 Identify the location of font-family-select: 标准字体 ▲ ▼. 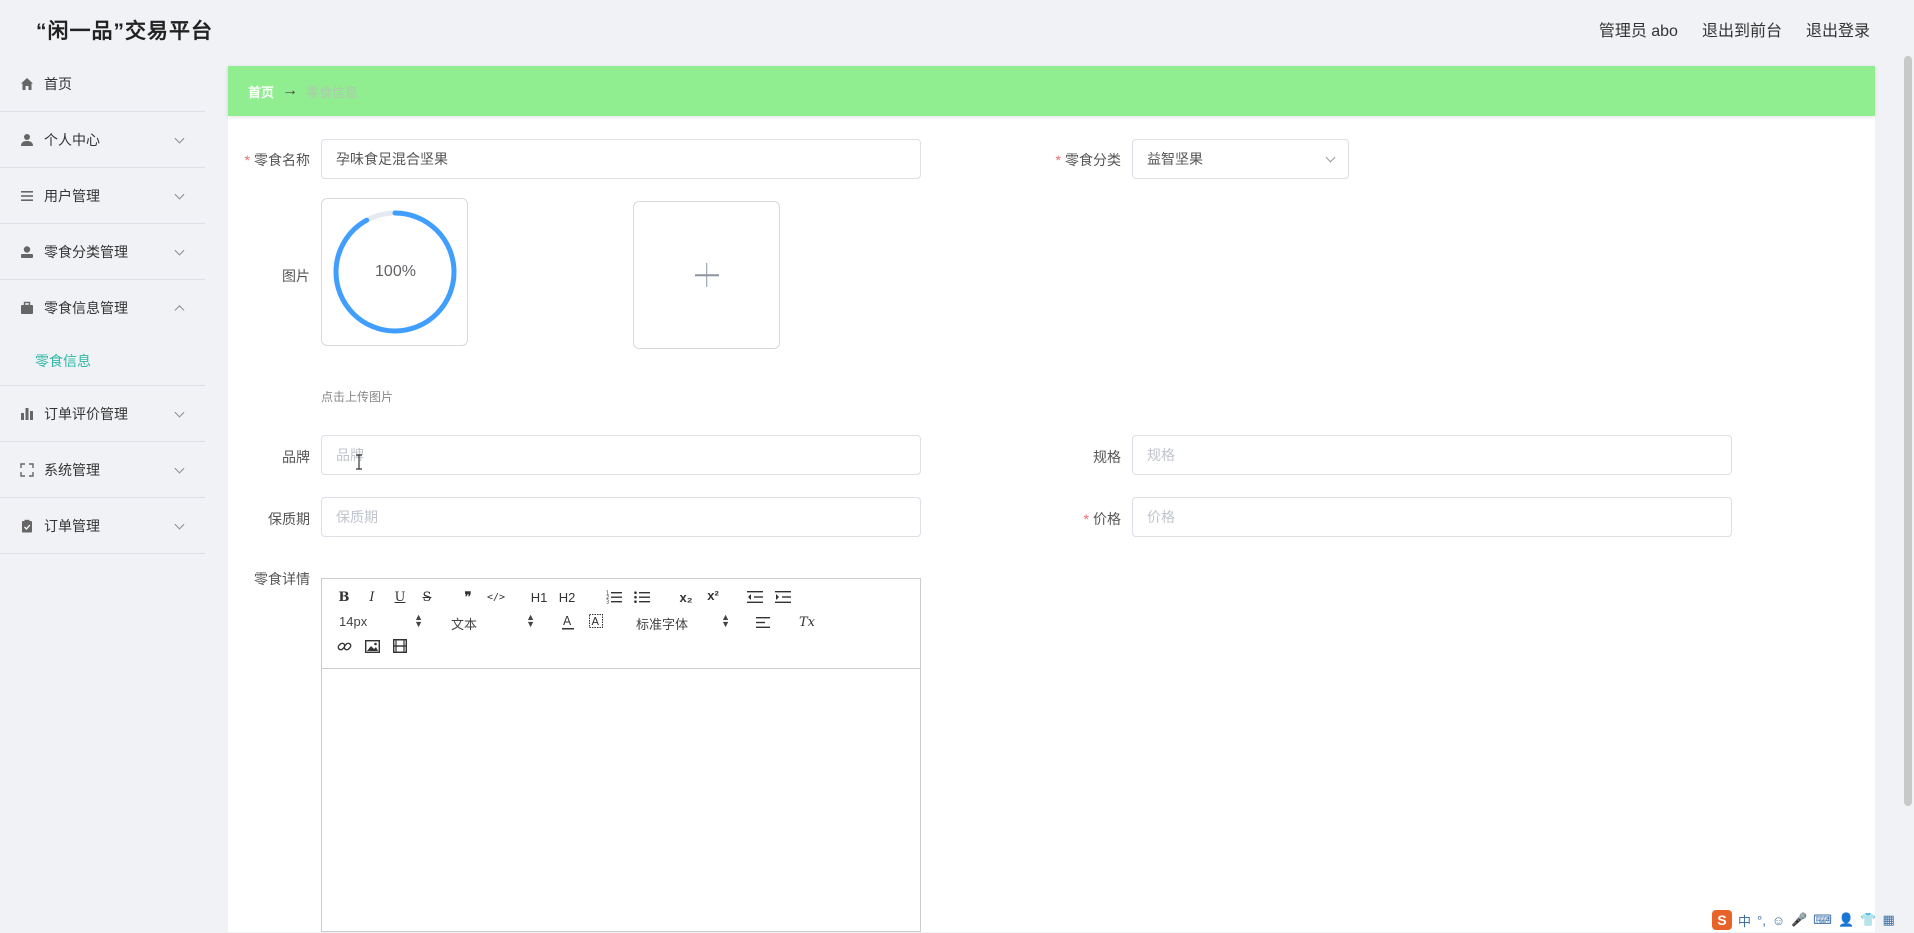
(683, 622).